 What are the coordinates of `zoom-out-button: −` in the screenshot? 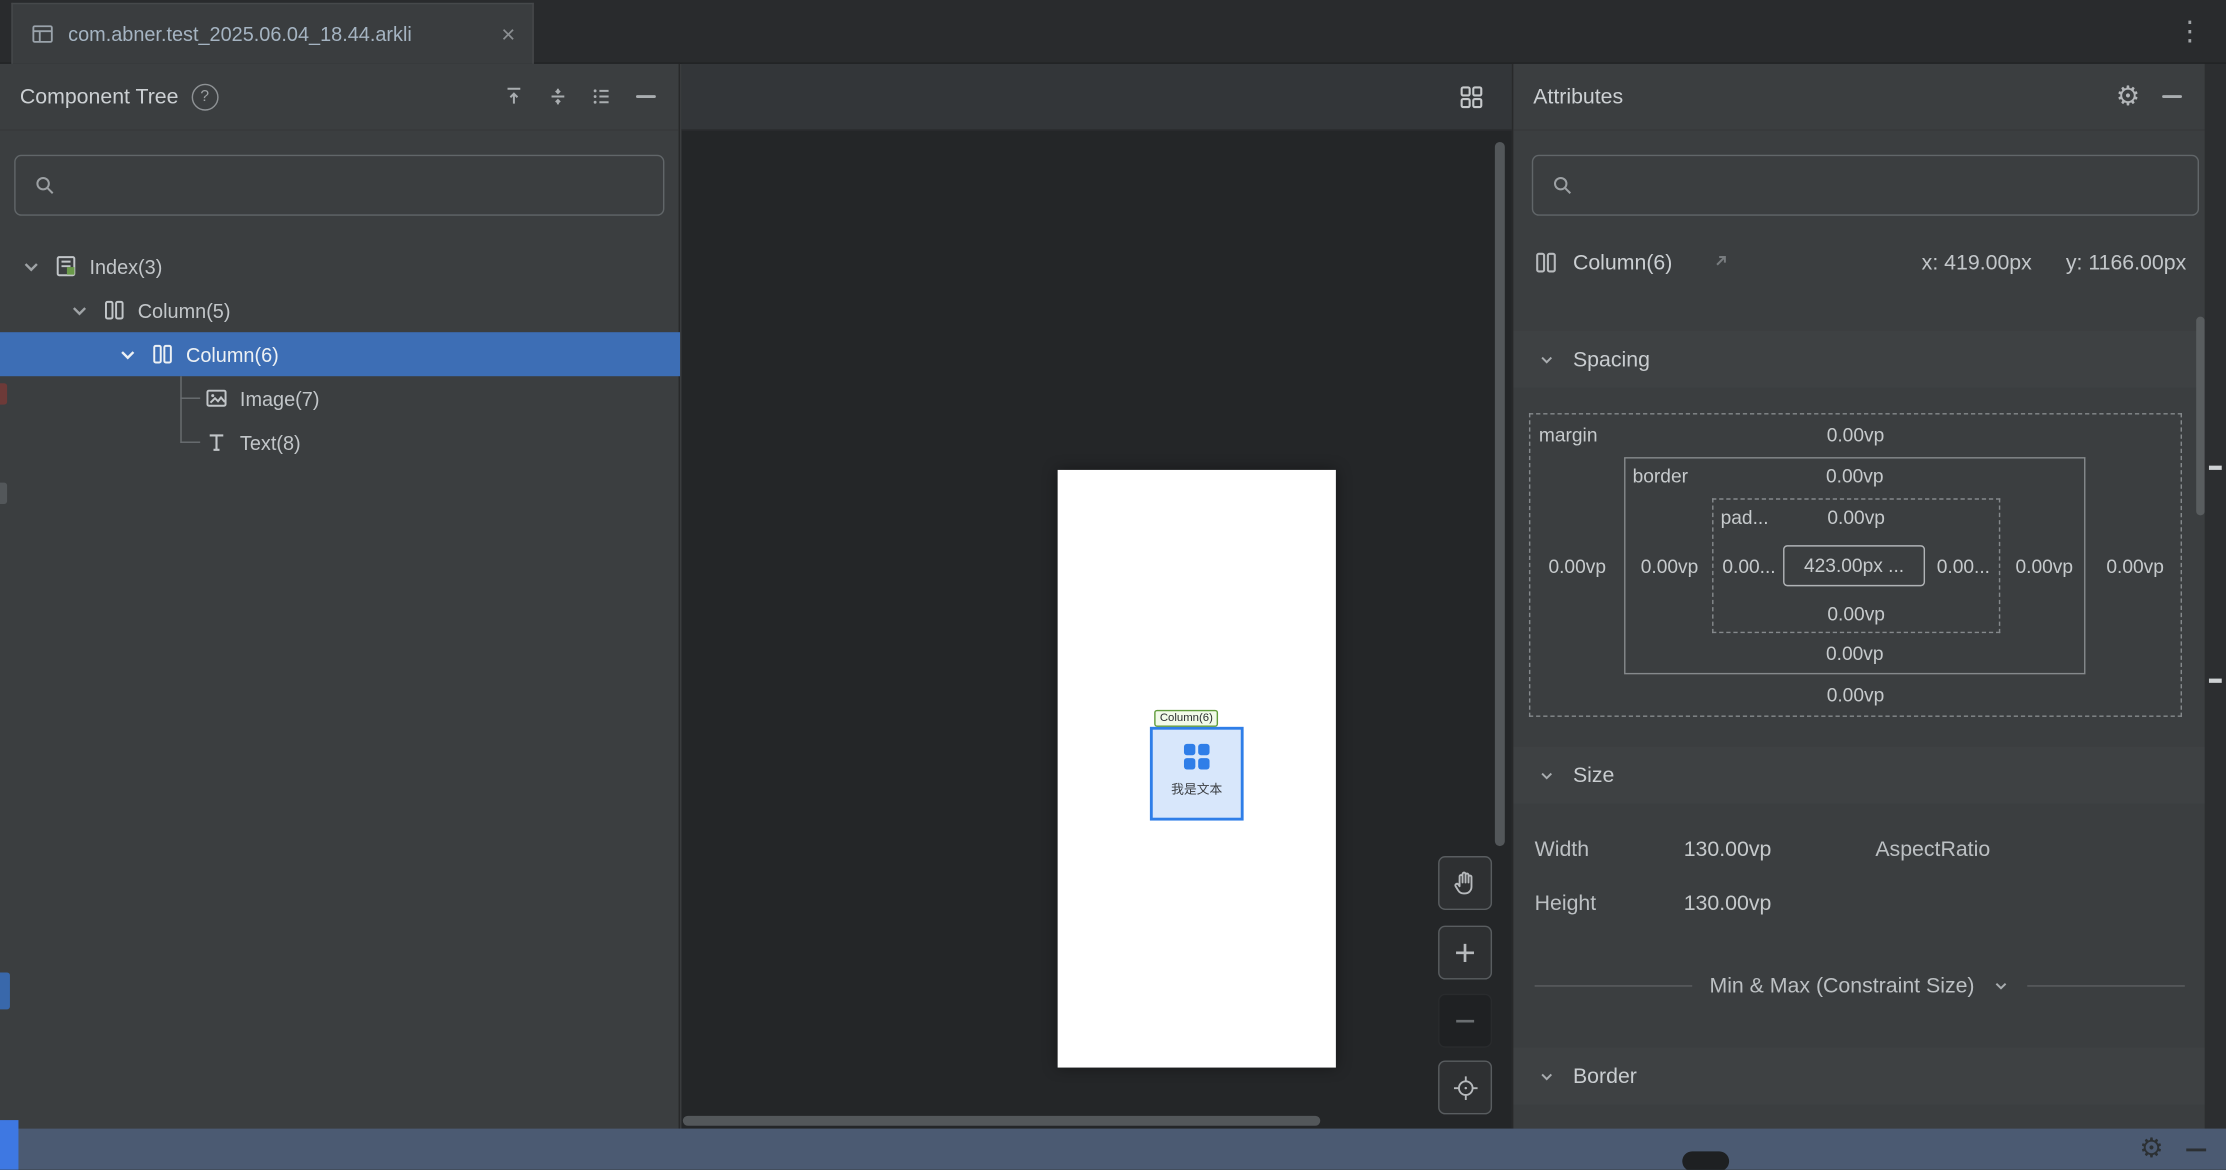 It's located at (1465, 1020).